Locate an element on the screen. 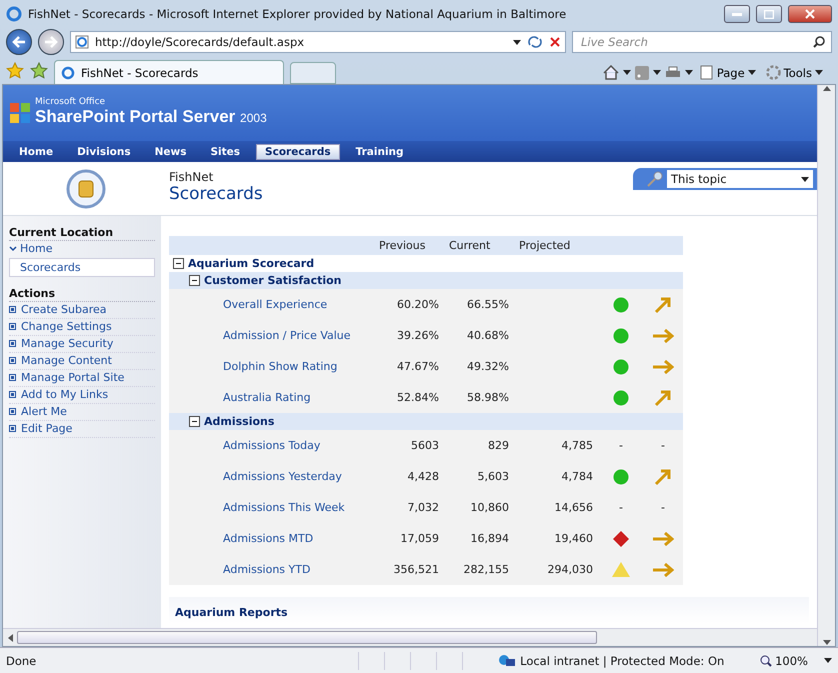 The image size is (838, 673). maximize-icon is located at coordinates (769, 14).